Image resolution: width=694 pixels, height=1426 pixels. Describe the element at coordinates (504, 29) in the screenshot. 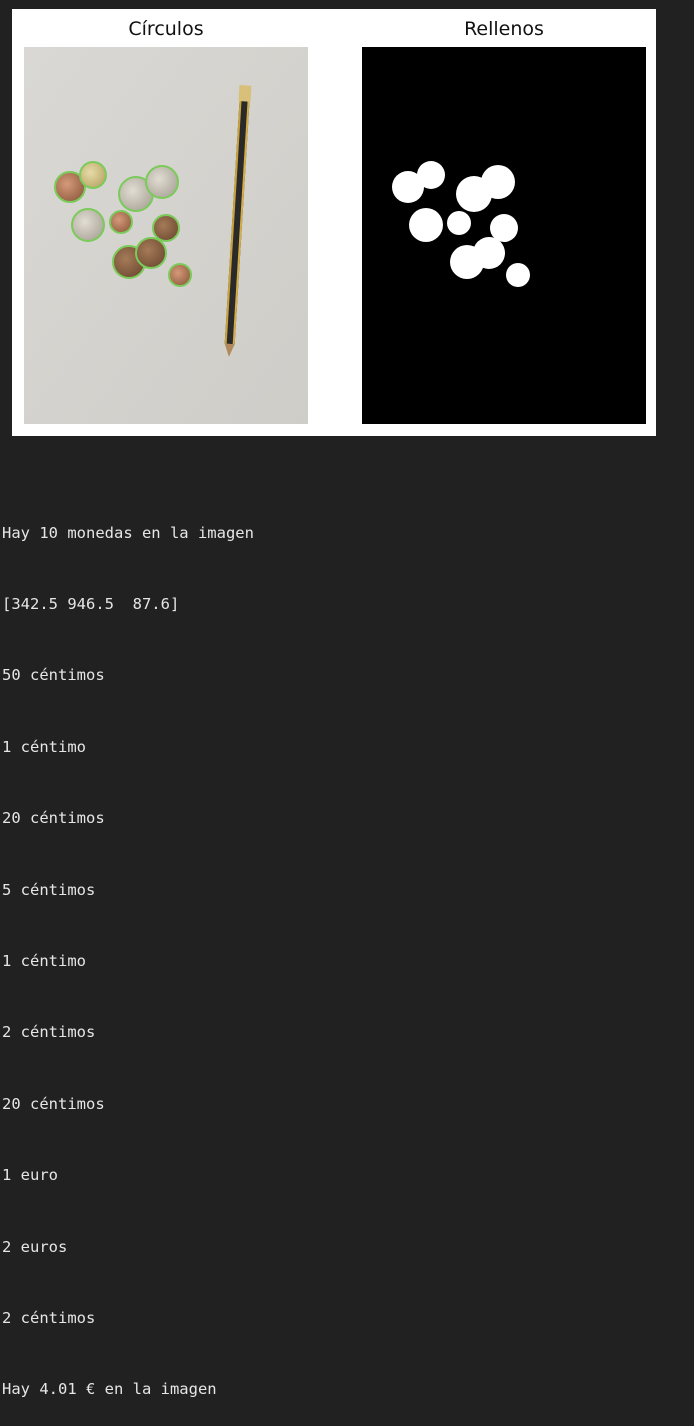

I see `rellenos-title: Rellenos` at that location.